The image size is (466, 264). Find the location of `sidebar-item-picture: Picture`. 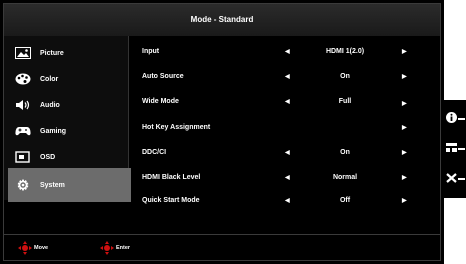

sidebar-item-picture: Picture is located at coordinates (68, 53).